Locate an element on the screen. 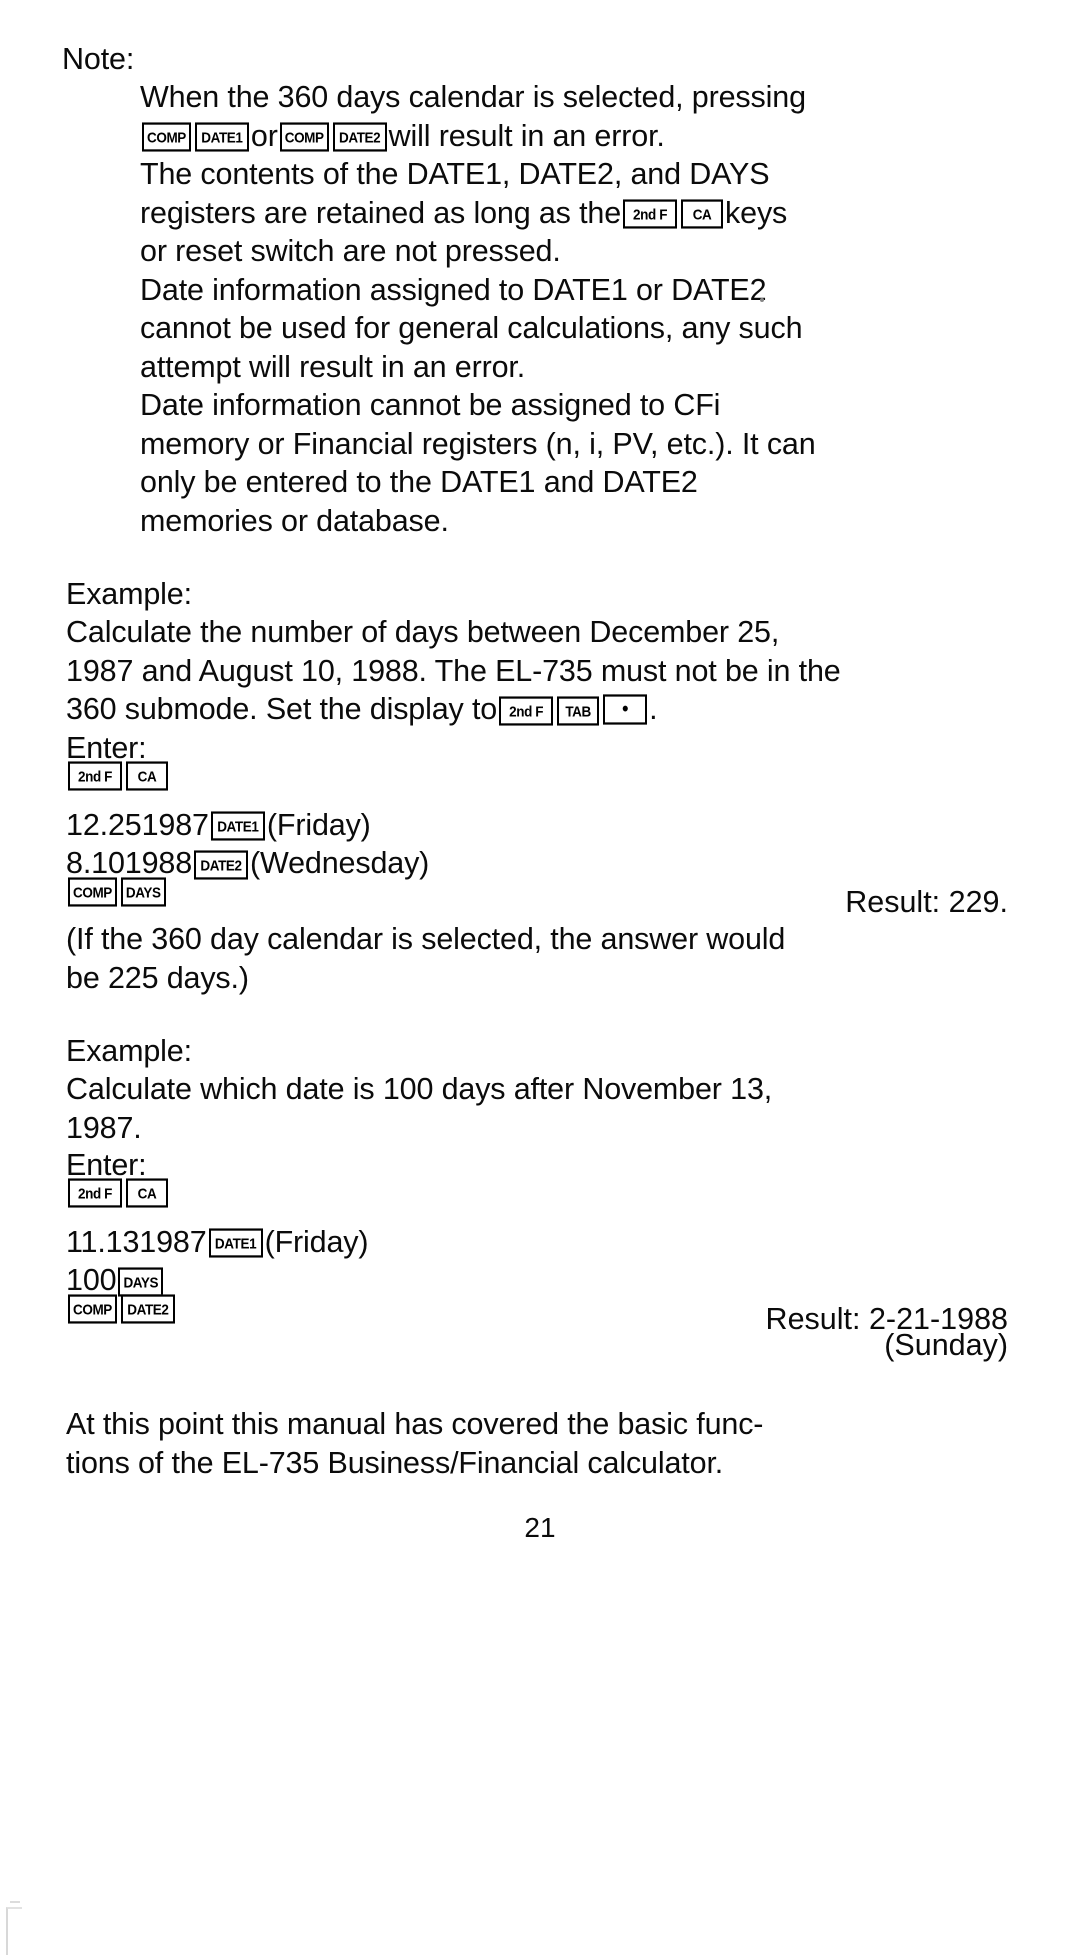 The width and height of the screenshot is (1080, 1955). text-line: 11.131987 DATE1 (Friday) is located at coordinates (217, 1242).